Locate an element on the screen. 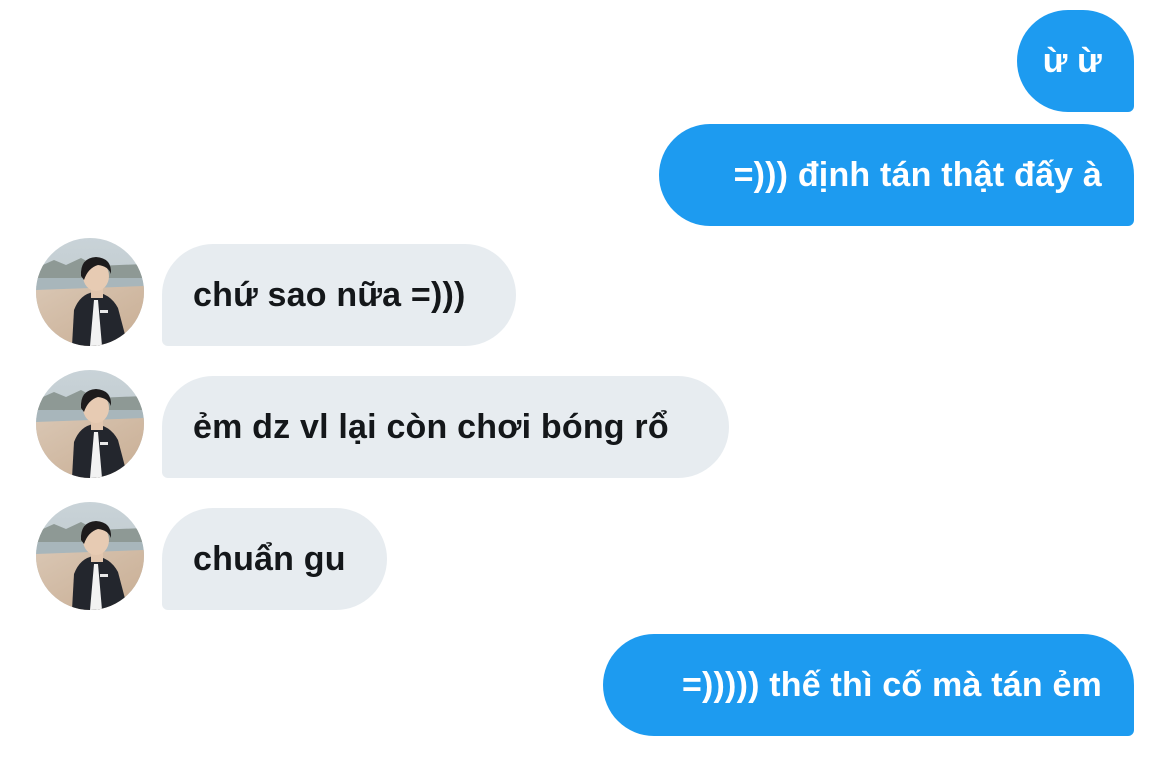  message-bubble-incoming: chứ sao nữa =))) is located at coordinates (339, 295).